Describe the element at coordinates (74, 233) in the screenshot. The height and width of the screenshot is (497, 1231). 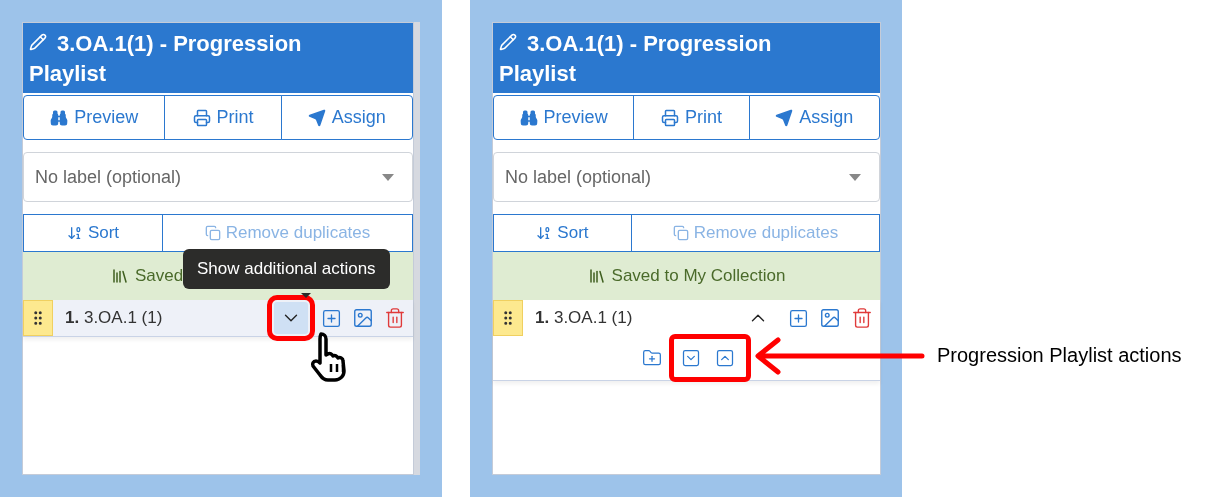
I see `sort-icon` at that location.